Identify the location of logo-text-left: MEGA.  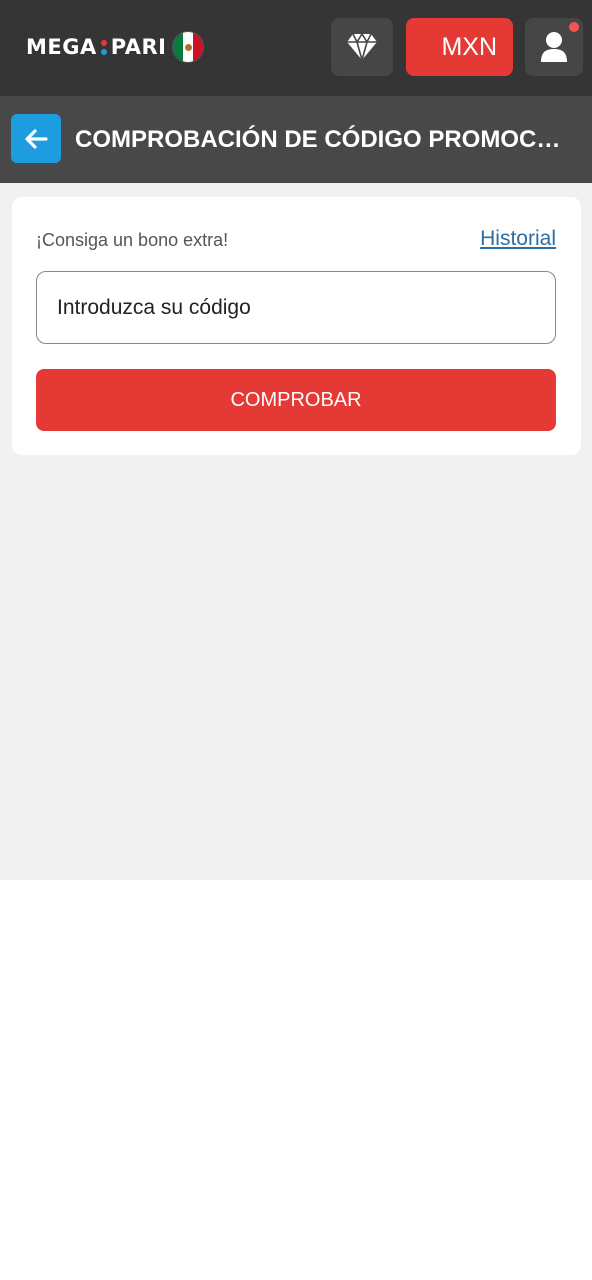
(61, 47).